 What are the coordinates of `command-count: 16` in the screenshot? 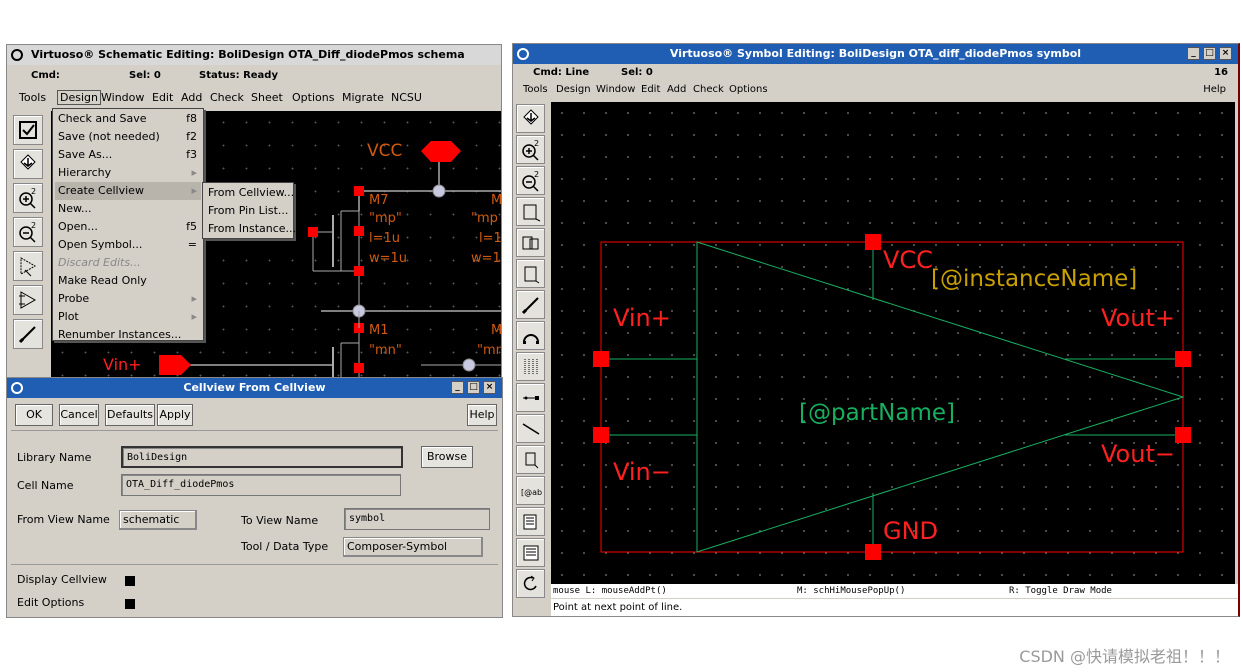 It's located at (1221, 72).